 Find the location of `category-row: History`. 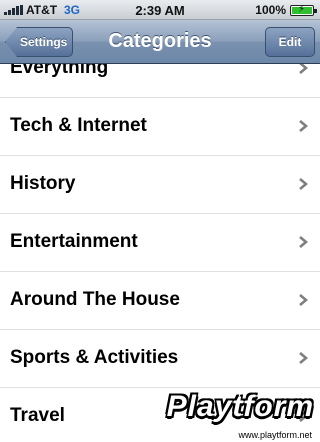

category-row: History is located at coordinates (160, 185).